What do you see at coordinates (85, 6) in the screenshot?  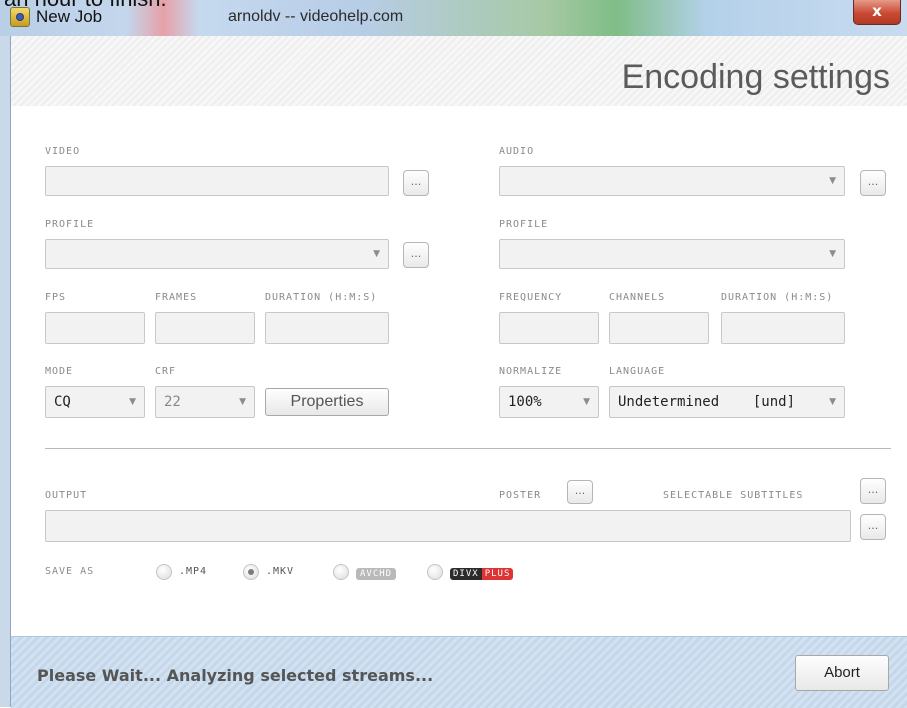 I see `background-text: an hour to finish.` at bounding box center [85, 6].